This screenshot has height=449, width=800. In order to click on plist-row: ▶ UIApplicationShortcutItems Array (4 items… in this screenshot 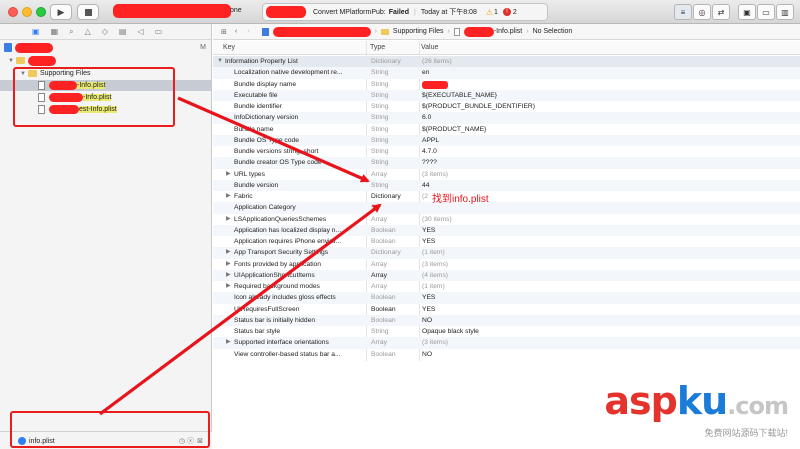, I will do `click(506, 275)`.